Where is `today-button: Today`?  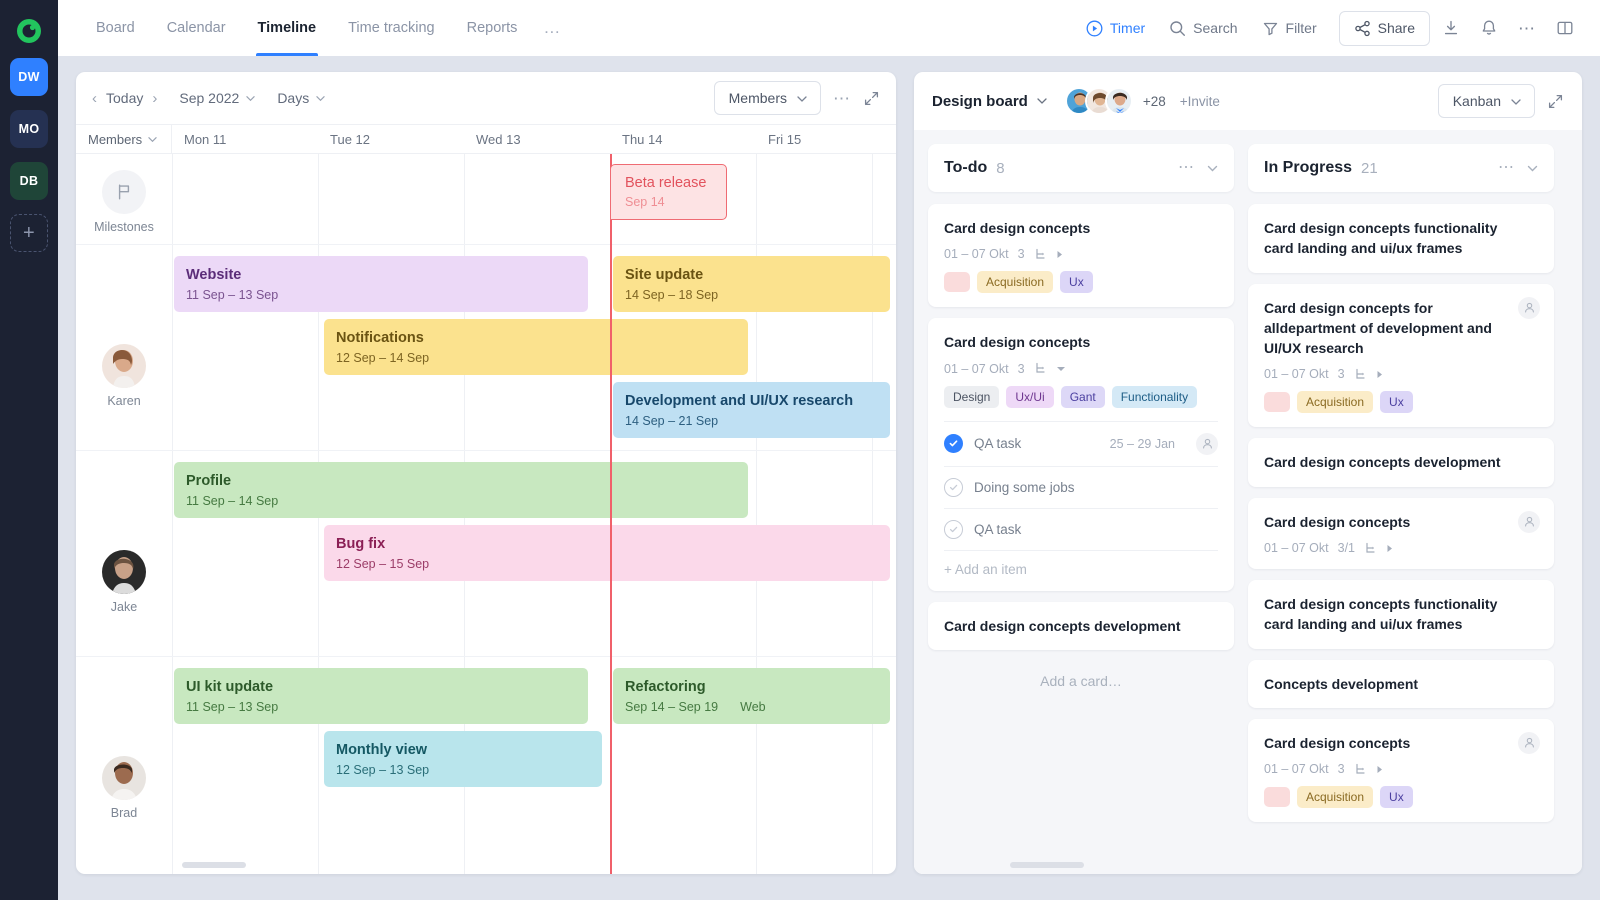
today-button: Today is located at coordinates (124, 98).